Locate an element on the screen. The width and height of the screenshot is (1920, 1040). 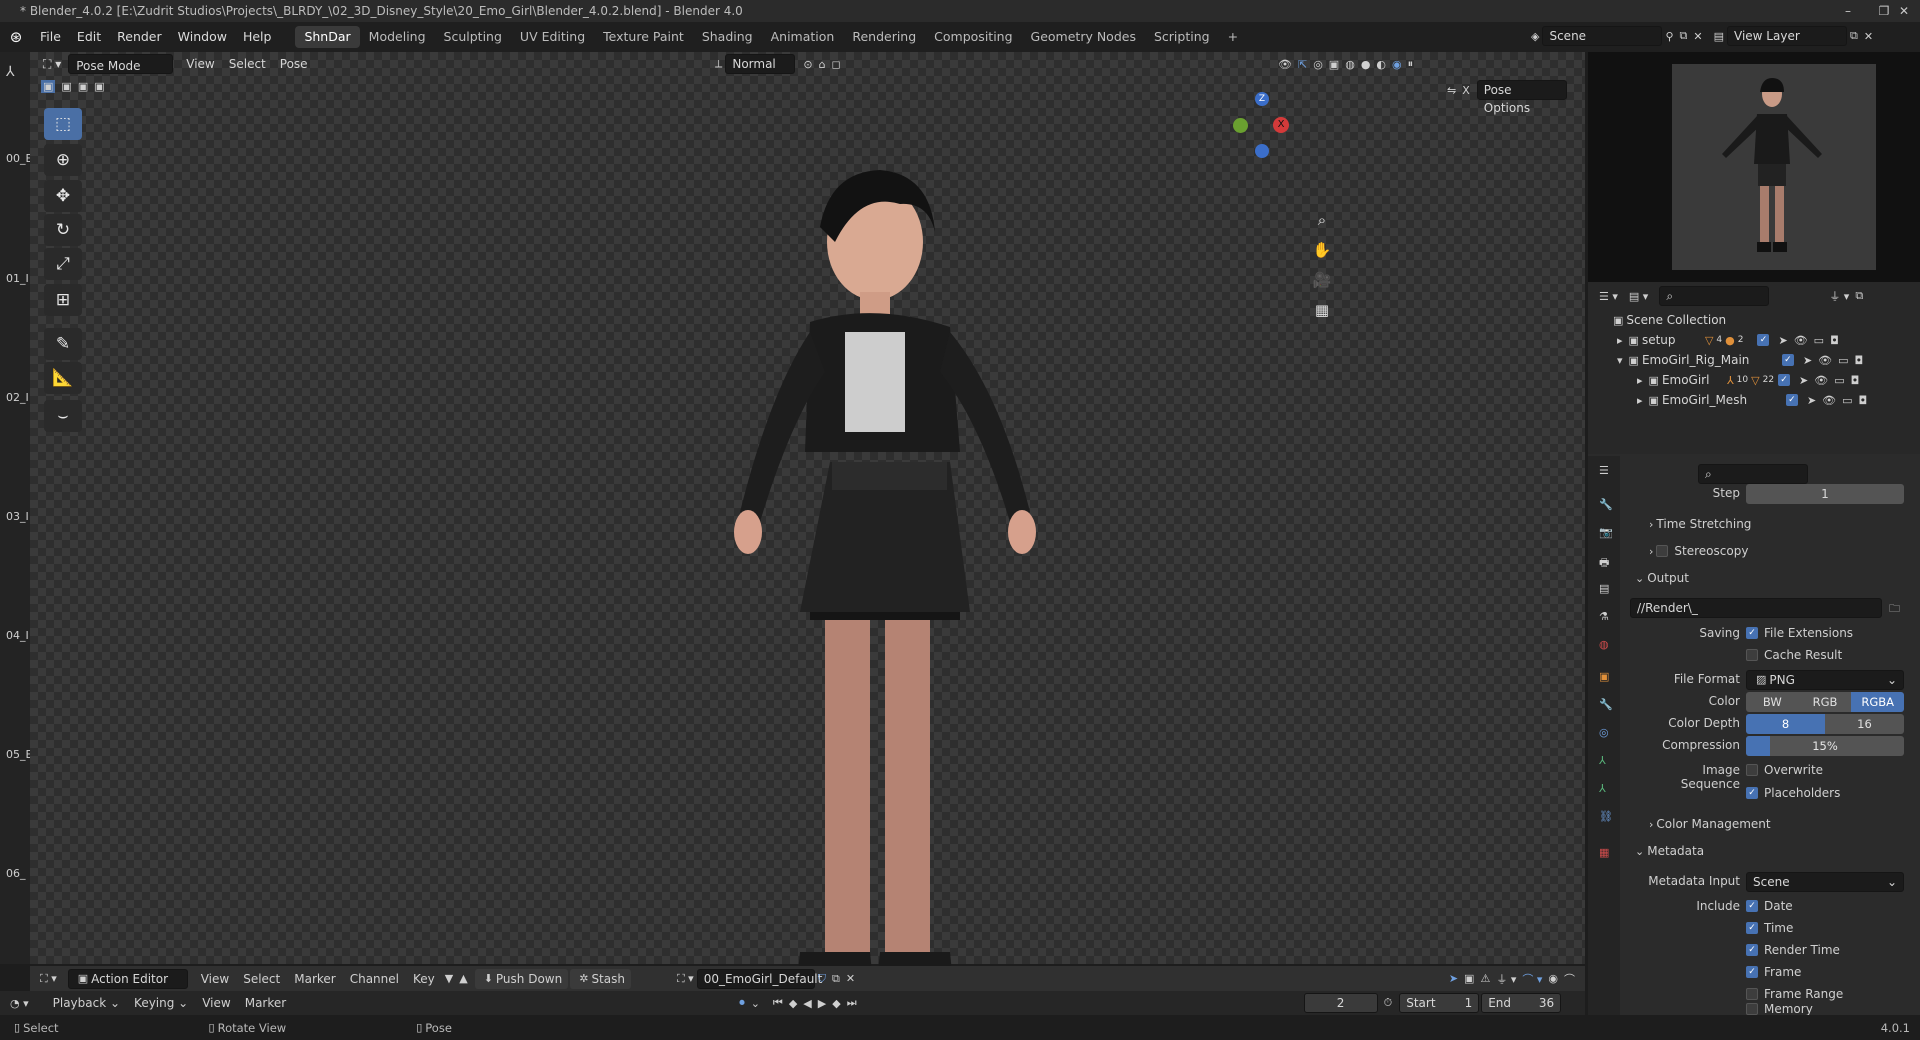
color-rgb-option: RGB is located at coordinates (1825, 702).